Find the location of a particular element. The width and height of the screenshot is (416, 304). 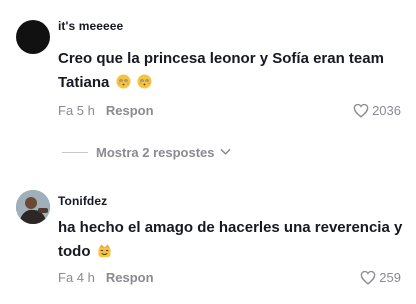

like-count: 259 is located at coordinates (390, 277).